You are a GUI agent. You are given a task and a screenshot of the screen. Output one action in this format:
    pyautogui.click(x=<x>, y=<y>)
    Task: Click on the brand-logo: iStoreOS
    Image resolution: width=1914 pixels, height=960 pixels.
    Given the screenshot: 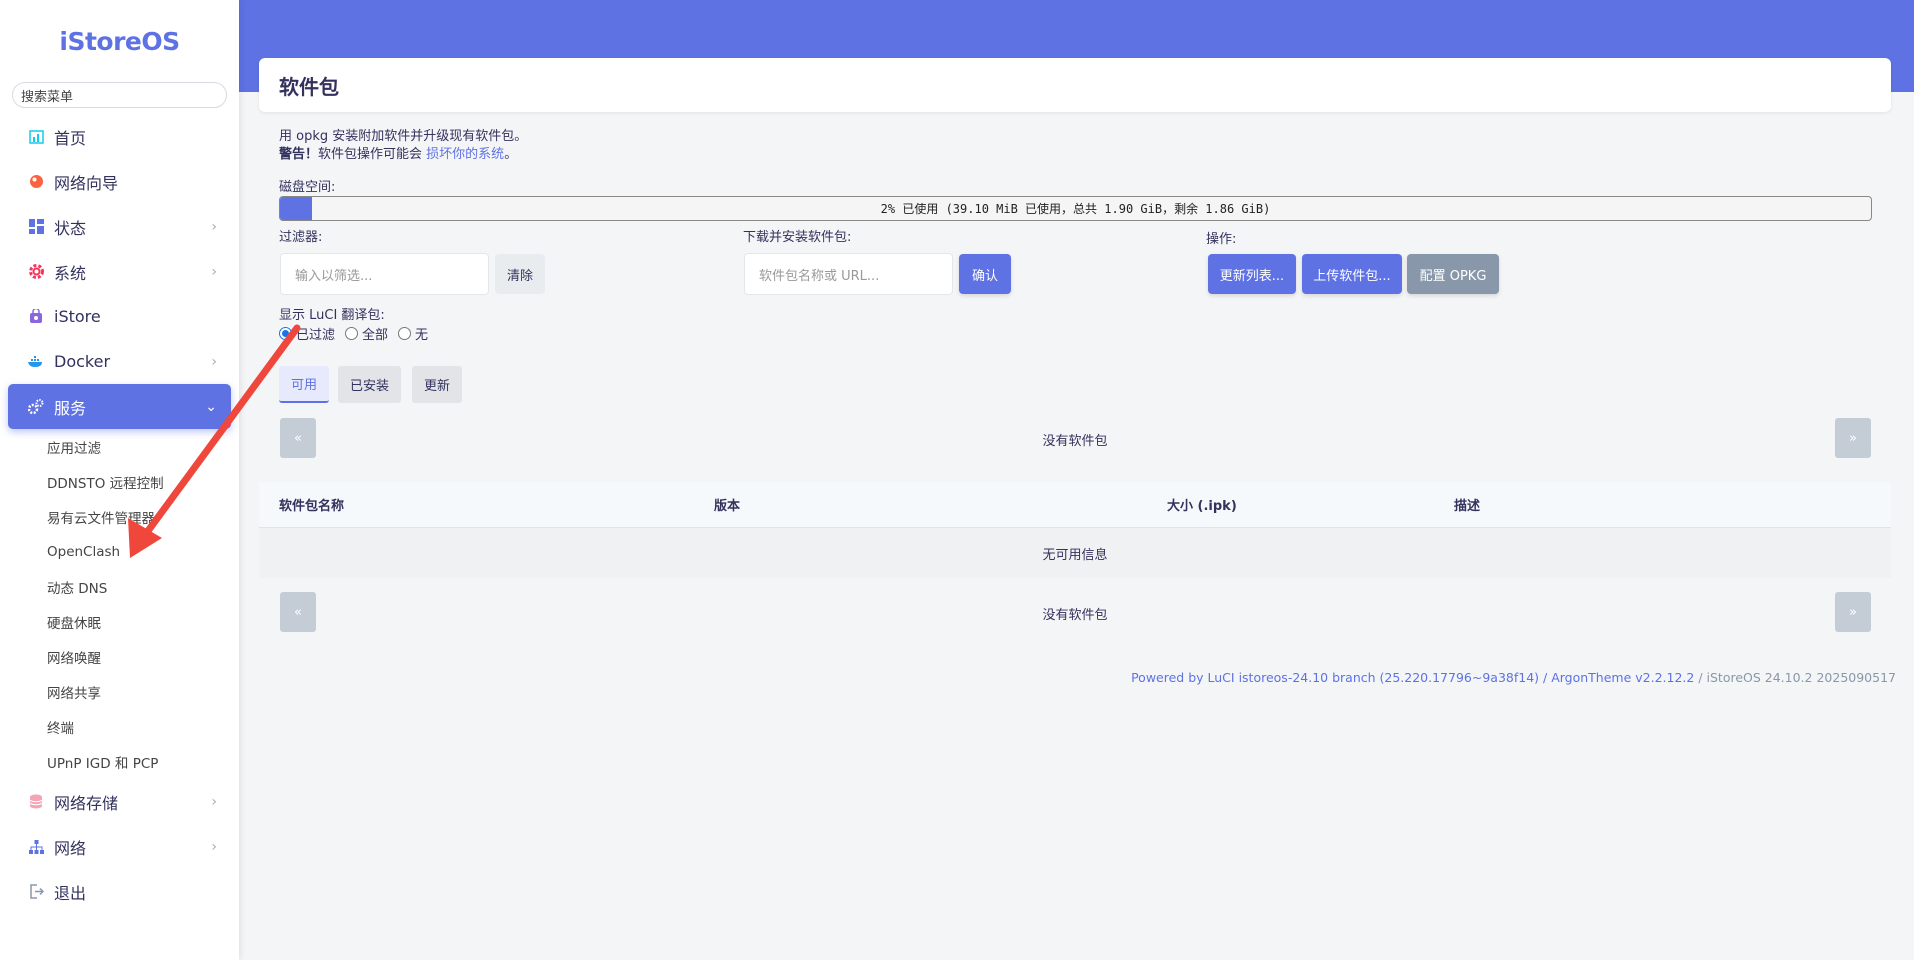 What is the action you would take?
    pyautogui.click(x=119, y=41)
    